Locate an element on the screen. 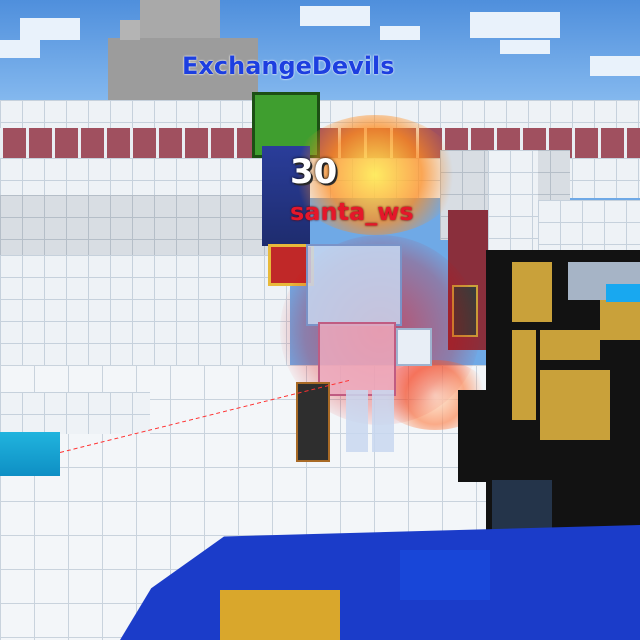 This screenshot has width=640, height=640. enemy-player-head is located at coordinates (354, 285).